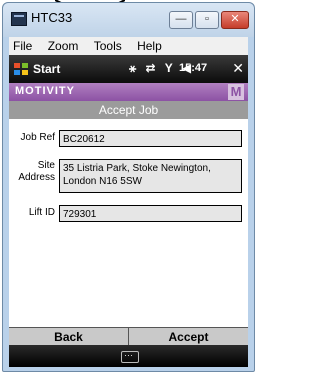 This screenshot has height=374, width=320. Describe the element at coordinates (46, 69) in the screenshot. I see `start-label: Start` at that location.